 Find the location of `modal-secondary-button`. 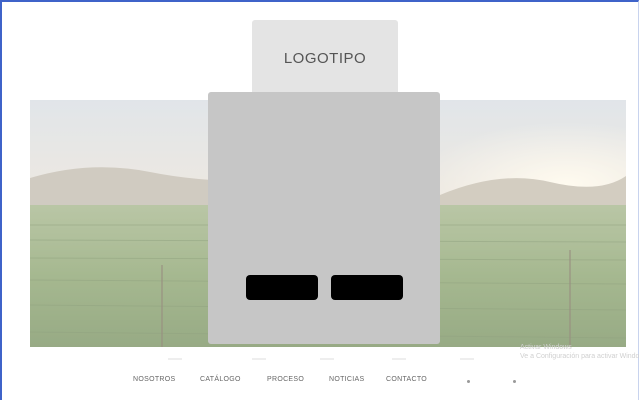

modal-secondary-button is located at coordinates (367, 287).